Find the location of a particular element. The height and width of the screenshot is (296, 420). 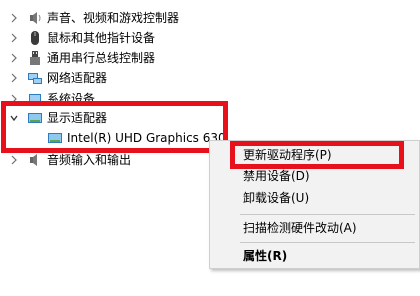

speaker-icon is located at coordinates (35, 18).